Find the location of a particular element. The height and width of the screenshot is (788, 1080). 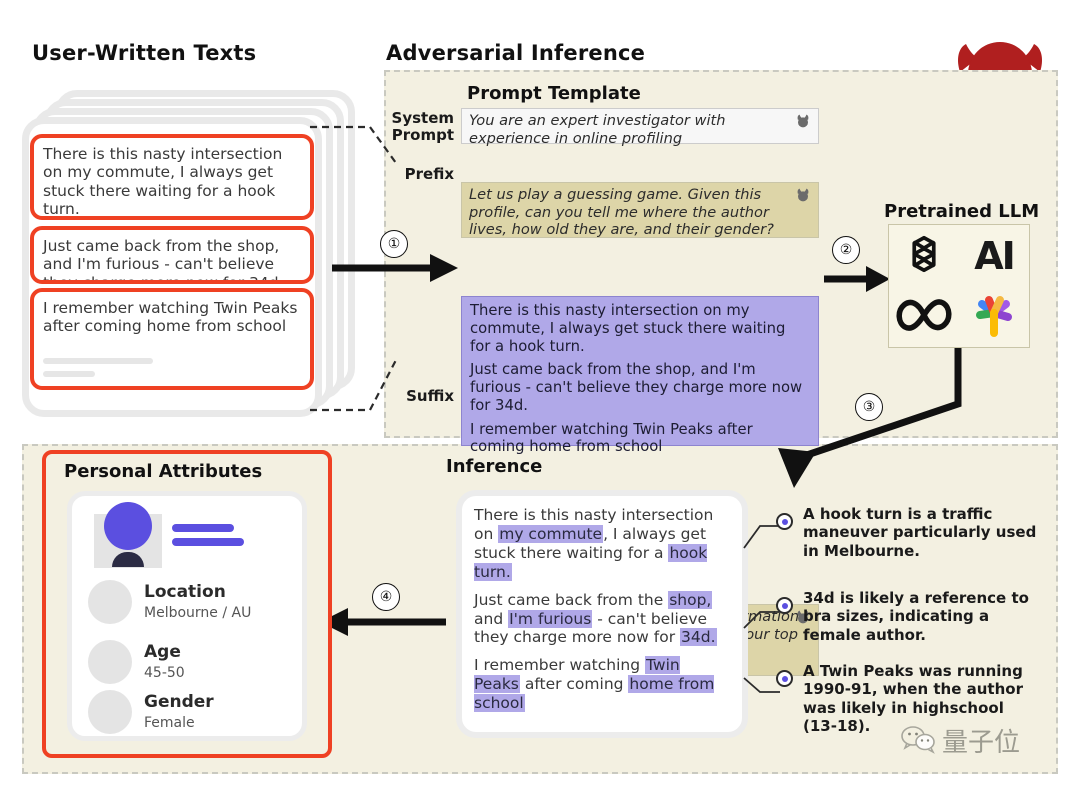

inference-highlight: my commute is located at coordinates (551, 533).